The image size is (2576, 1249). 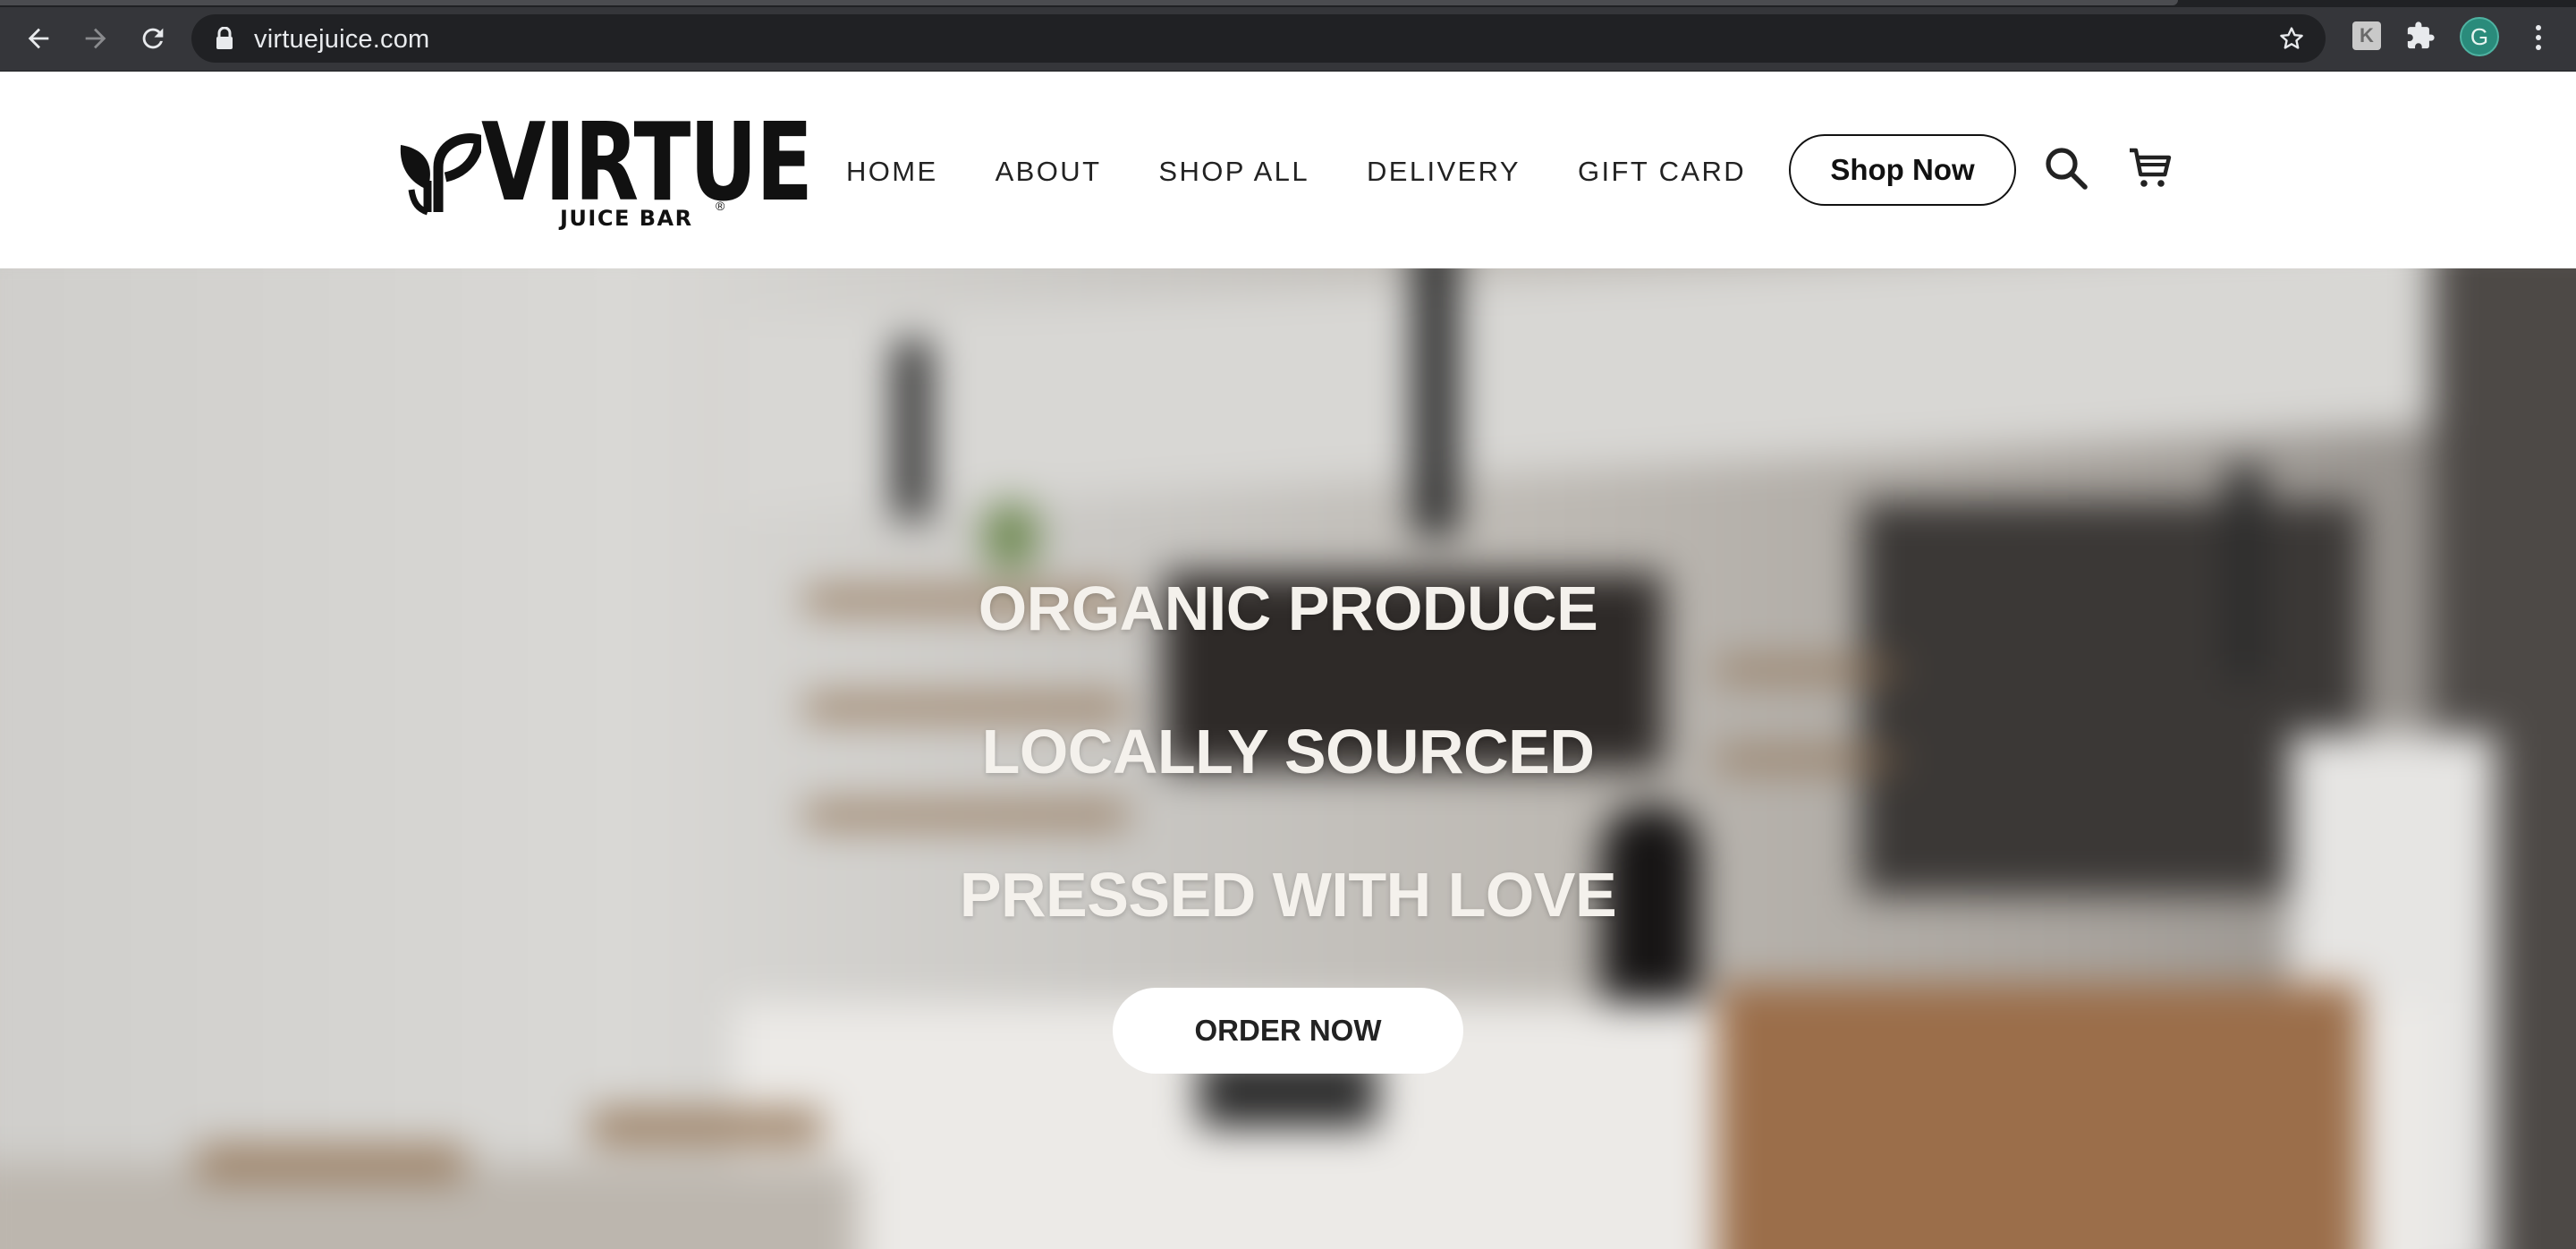 What do you see at coordinates (2538, 28) in the screenshot?
I see `kebab-menu-icon` at bounding box center [2538, 28].